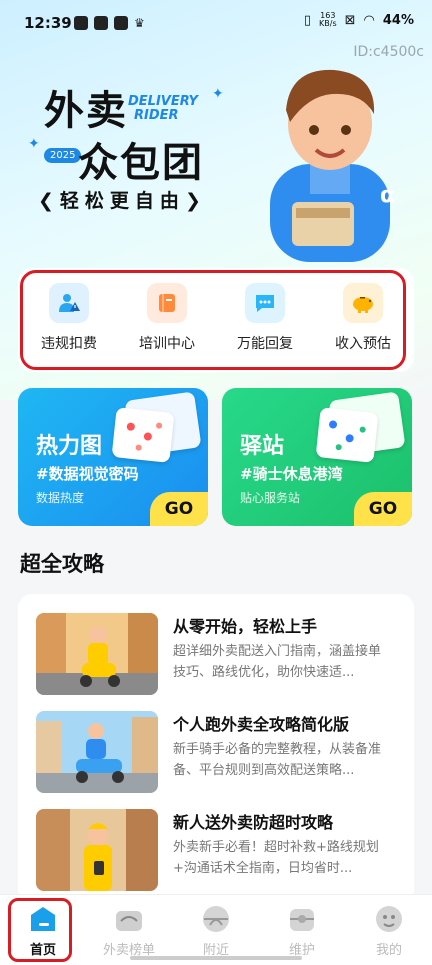 This screenshot has height=965, width=432. I want to click on status-bar: 12:39 ♛ ▯ 163 KB/s ⊠ ◠ 44%, so click(216, 24).